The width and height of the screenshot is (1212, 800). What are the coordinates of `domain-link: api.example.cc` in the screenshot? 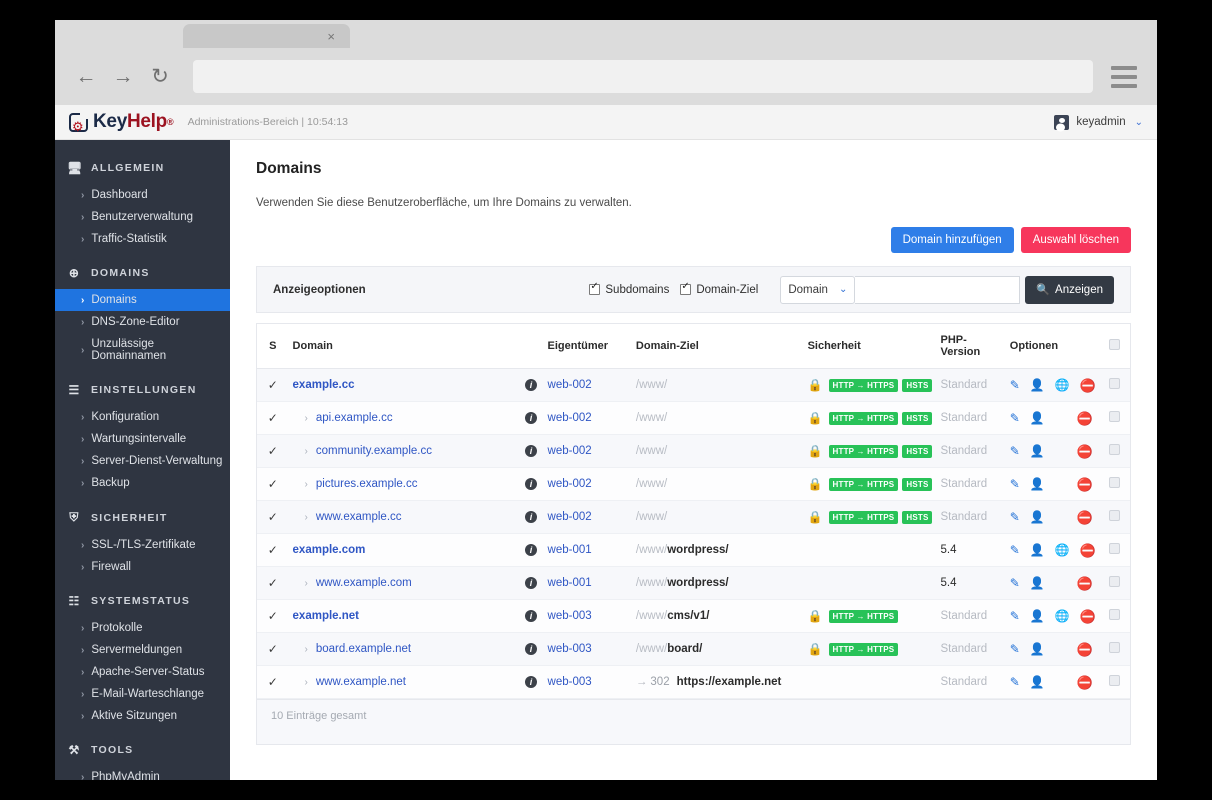 It's located at (354, 418).